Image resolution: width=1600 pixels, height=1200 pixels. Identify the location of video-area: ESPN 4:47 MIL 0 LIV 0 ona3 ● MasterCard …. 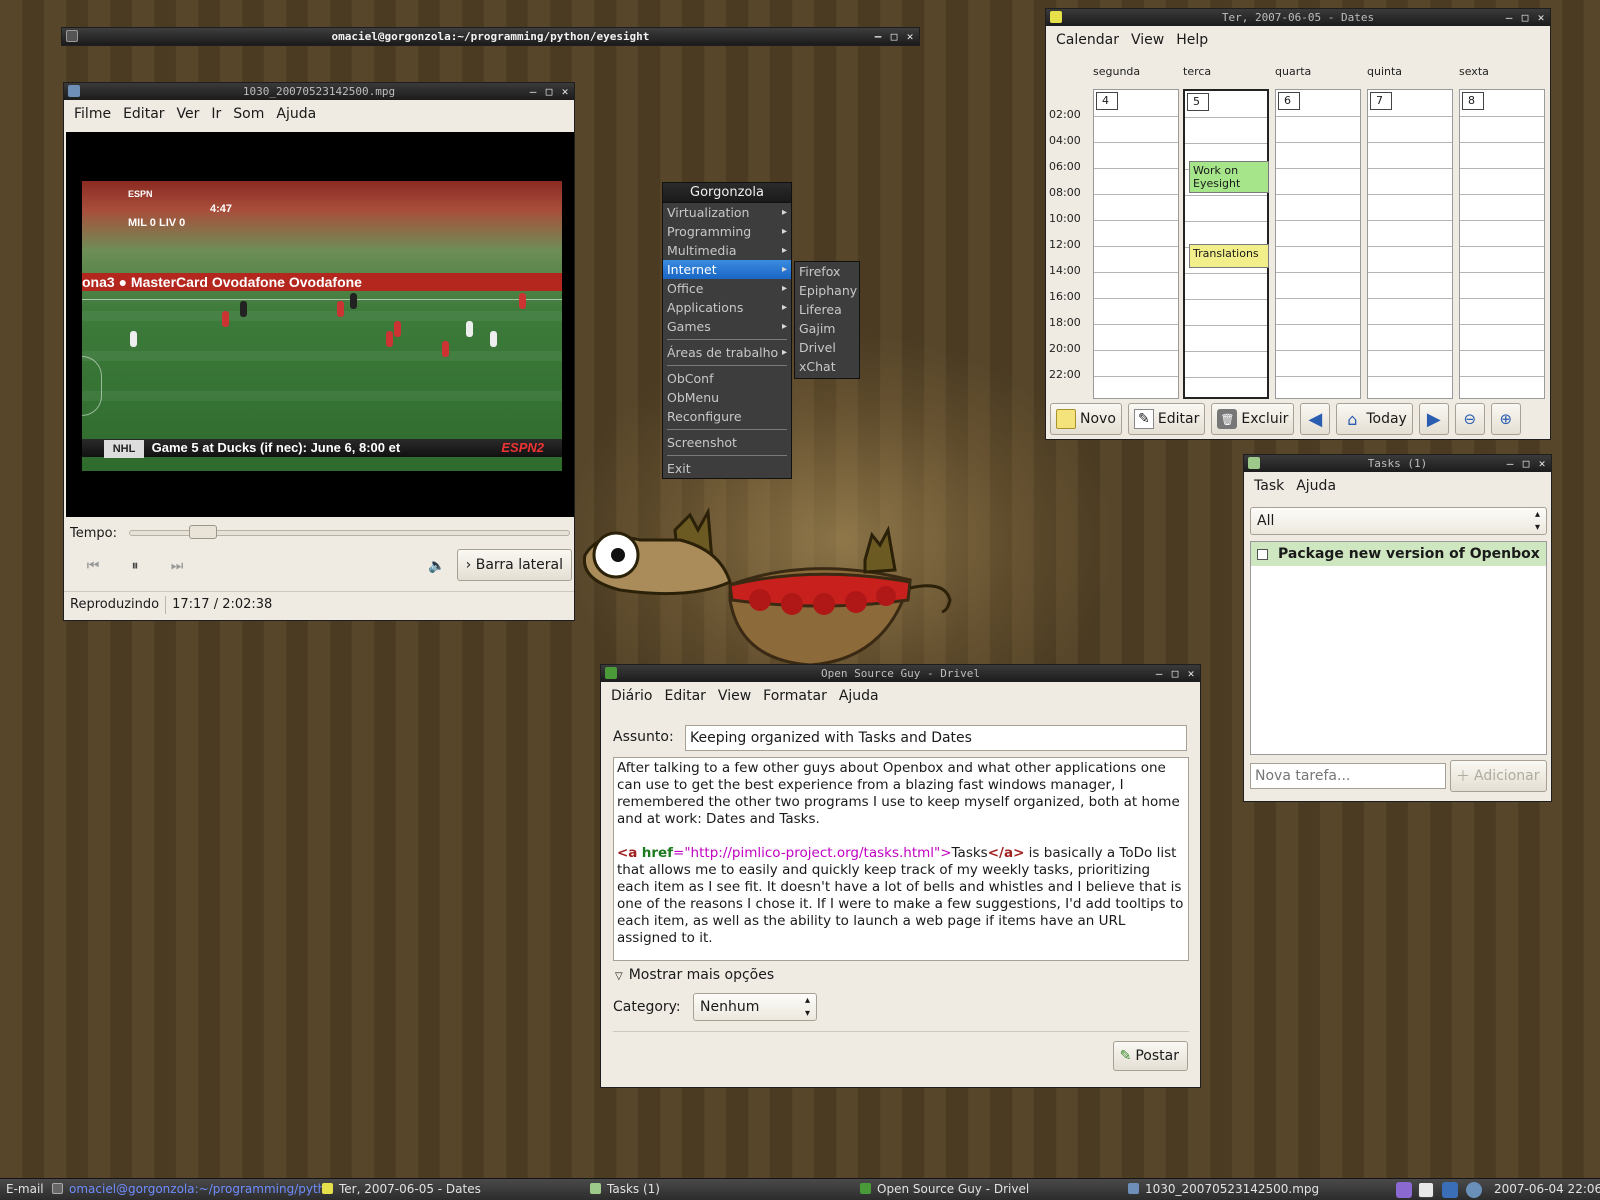
(320, 324).